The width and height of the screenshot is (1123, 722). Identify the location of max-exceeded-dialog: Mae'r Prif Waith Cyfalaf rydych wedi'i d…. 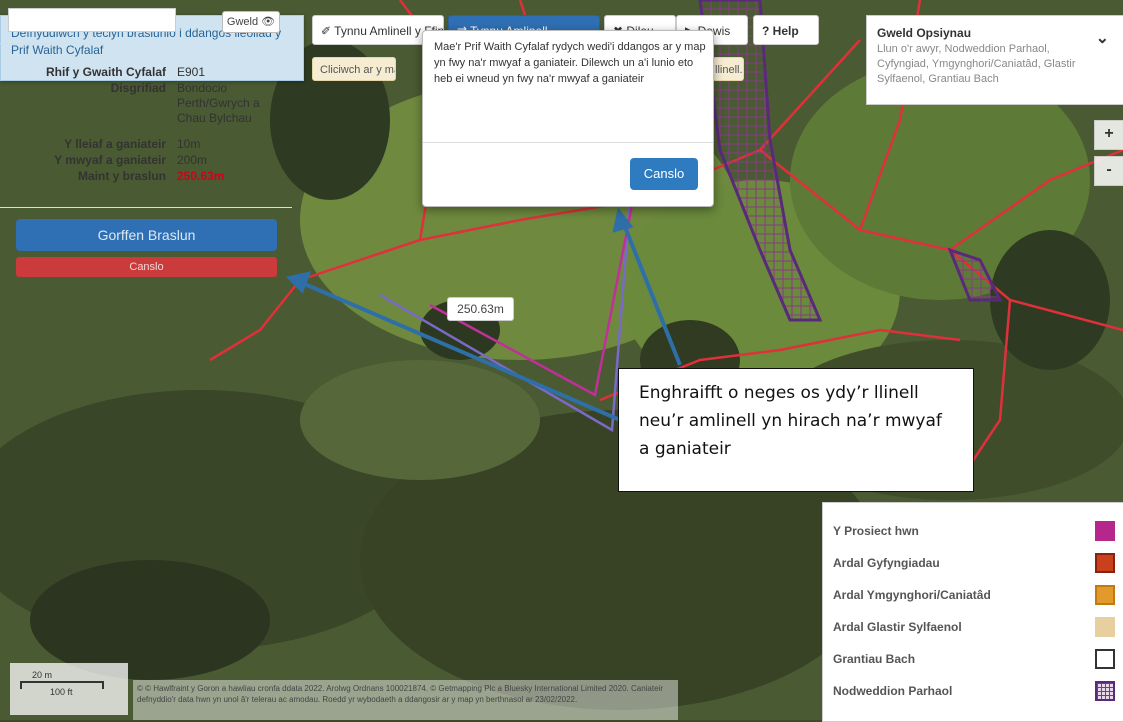
(568, 118).